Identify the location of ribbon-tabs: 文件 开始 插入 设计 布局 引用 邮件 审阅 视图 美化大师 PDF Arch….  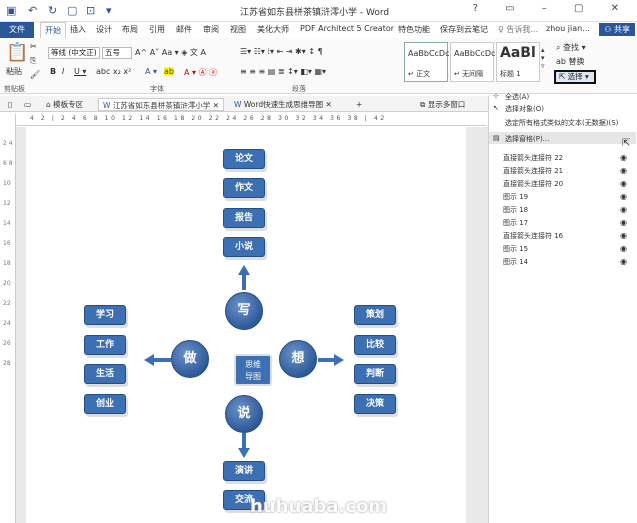
(318, 30).